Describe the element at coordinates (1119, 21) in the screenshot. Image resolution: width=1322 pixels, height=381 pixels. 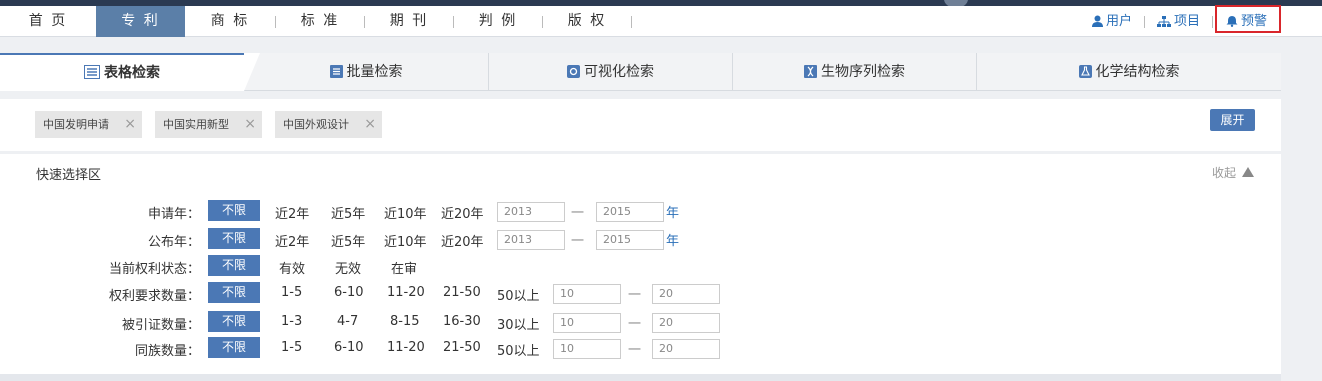
I see `user-link-label: 用户` at that location.